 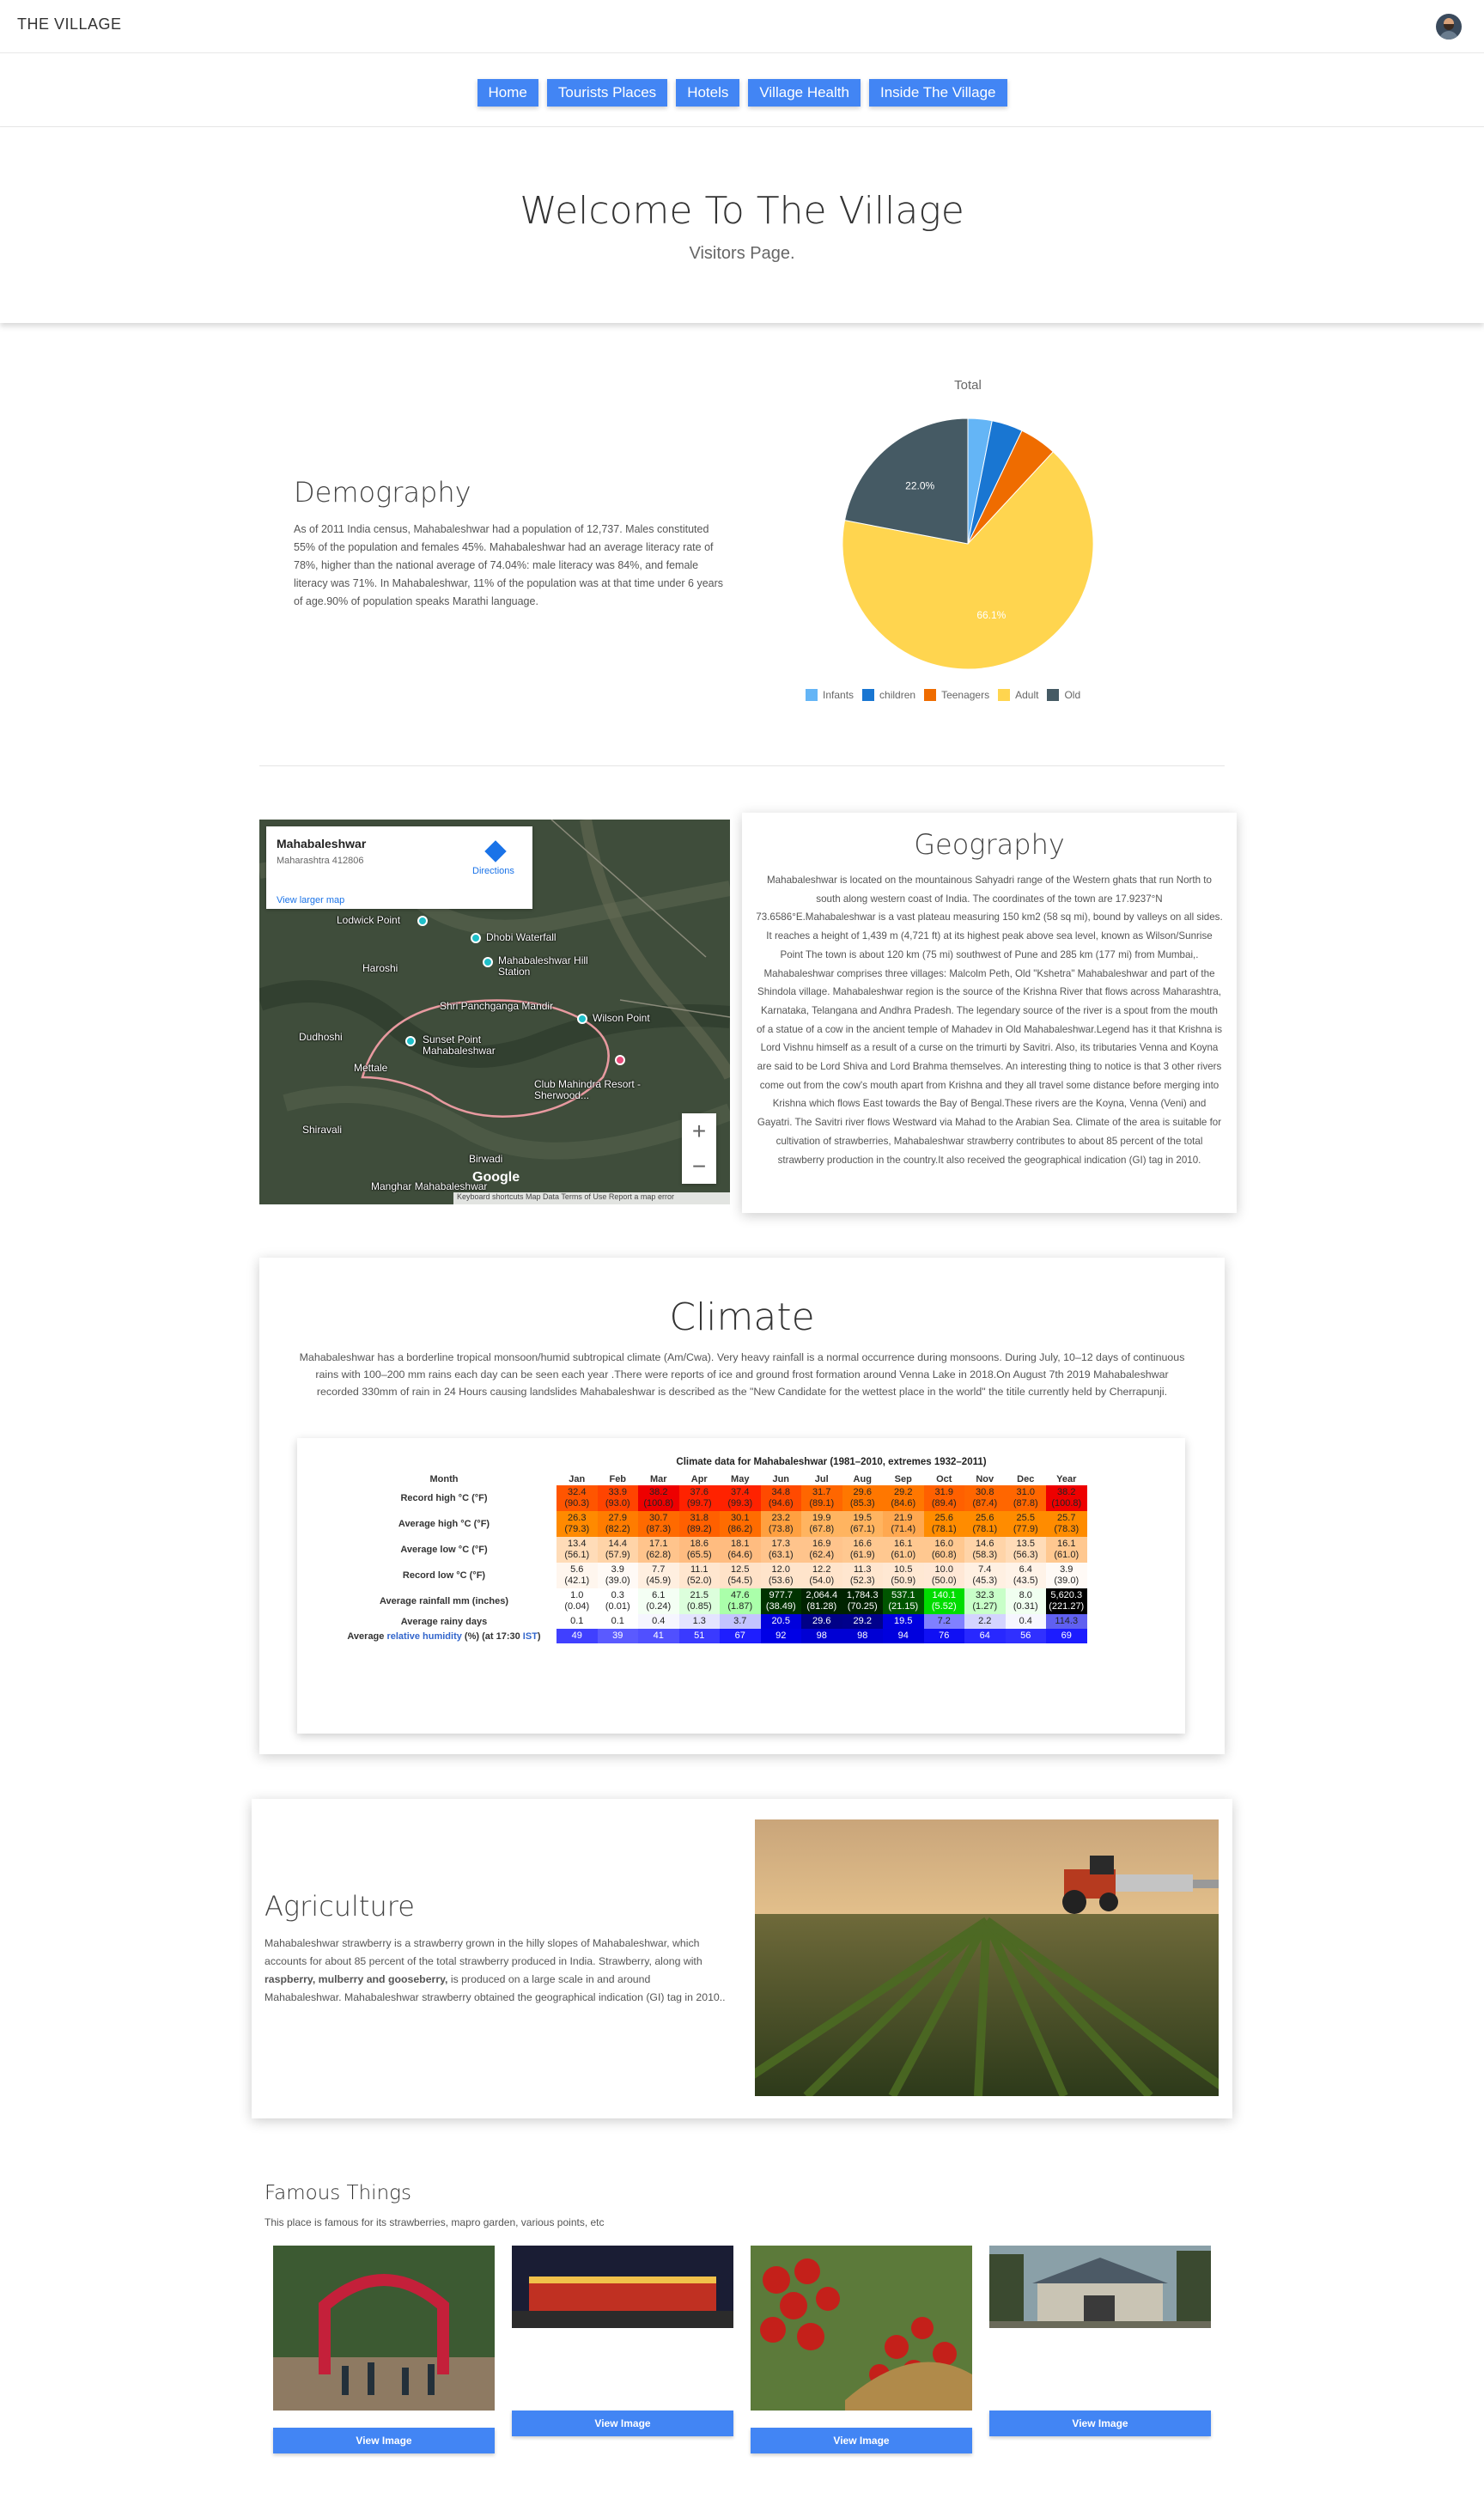 I want to click on view-larger-map-link: View larger map, so click(x=310, y=900).